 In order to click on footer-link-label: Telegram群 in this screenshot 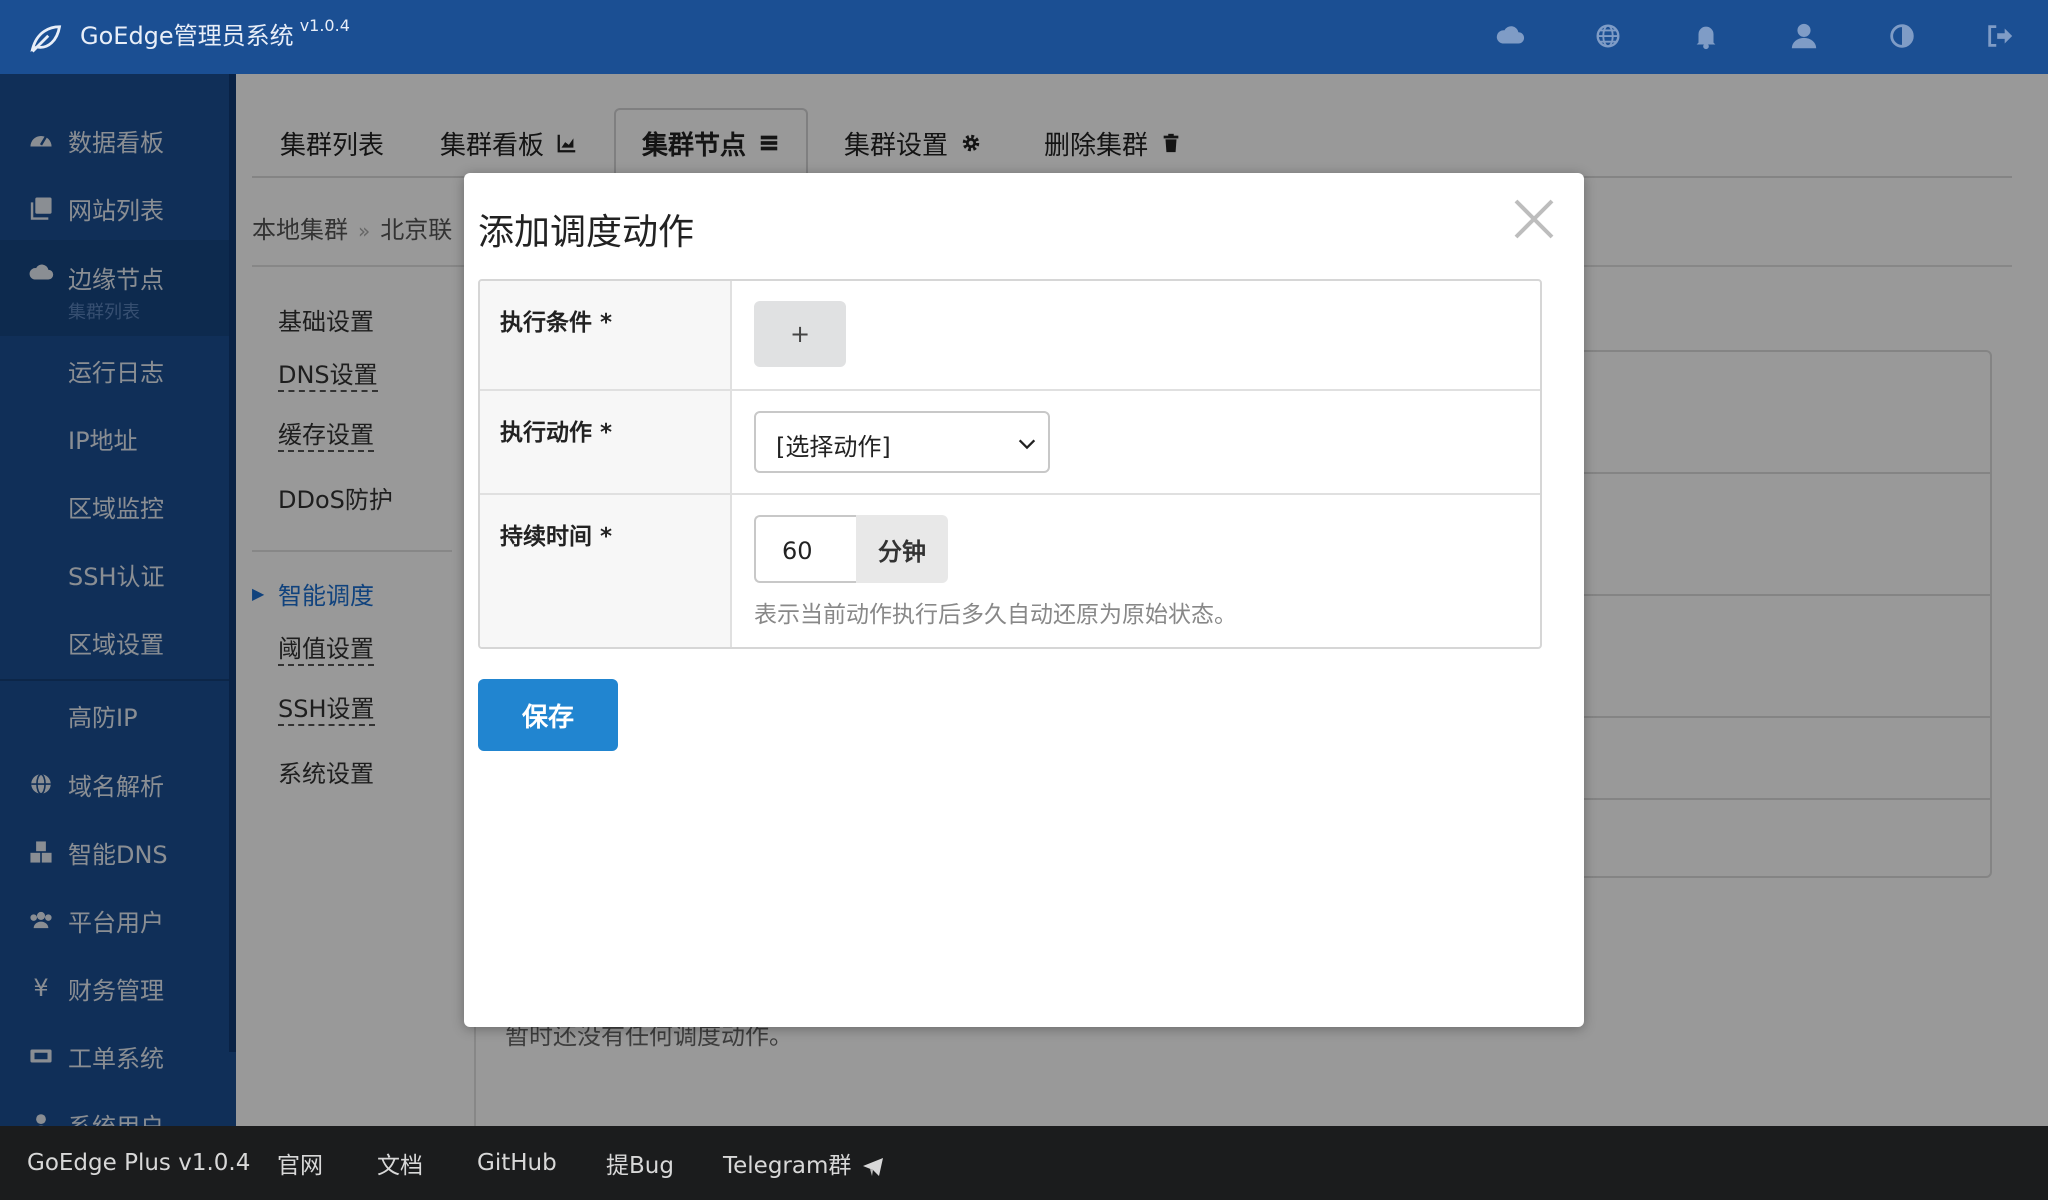, I will do `click(787, 1166)`.